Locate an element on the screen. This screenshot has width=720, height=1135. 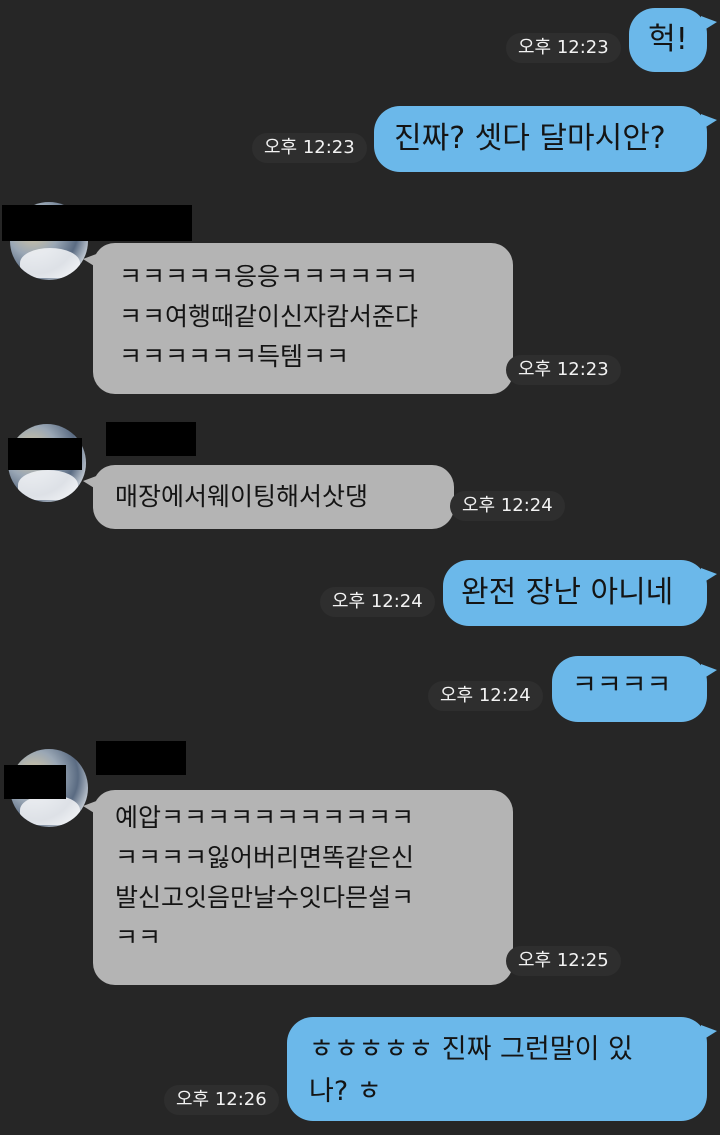
message-bubble: ㅎㅎㅎㅎㅎ 진짜 그런말이 있 나? ㅎ is located at coordinates (502, 1069).